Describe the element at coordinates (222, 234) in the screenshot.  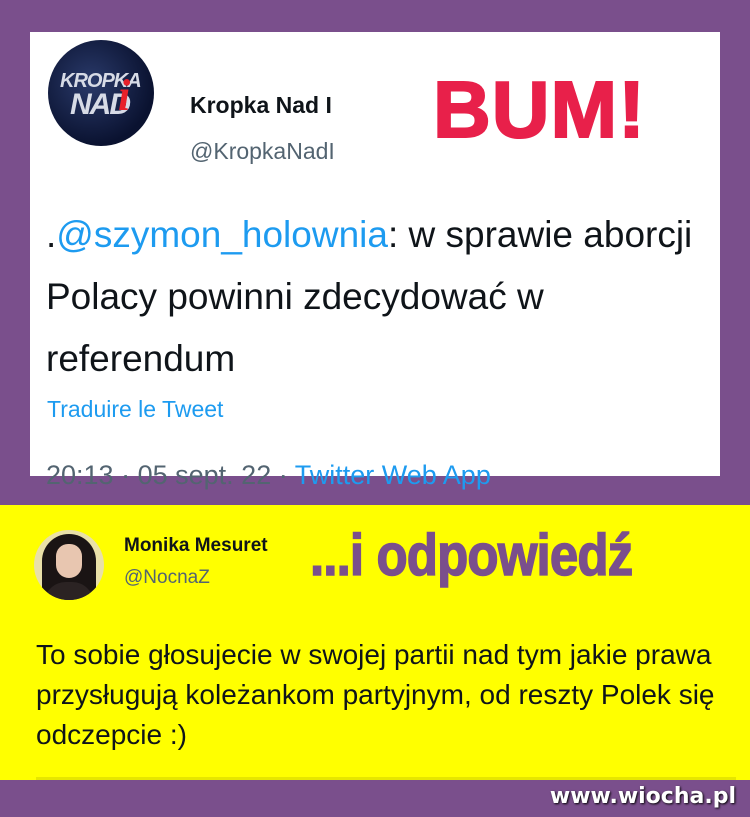
I see `mention-link: @szymon_holownia` at that location.